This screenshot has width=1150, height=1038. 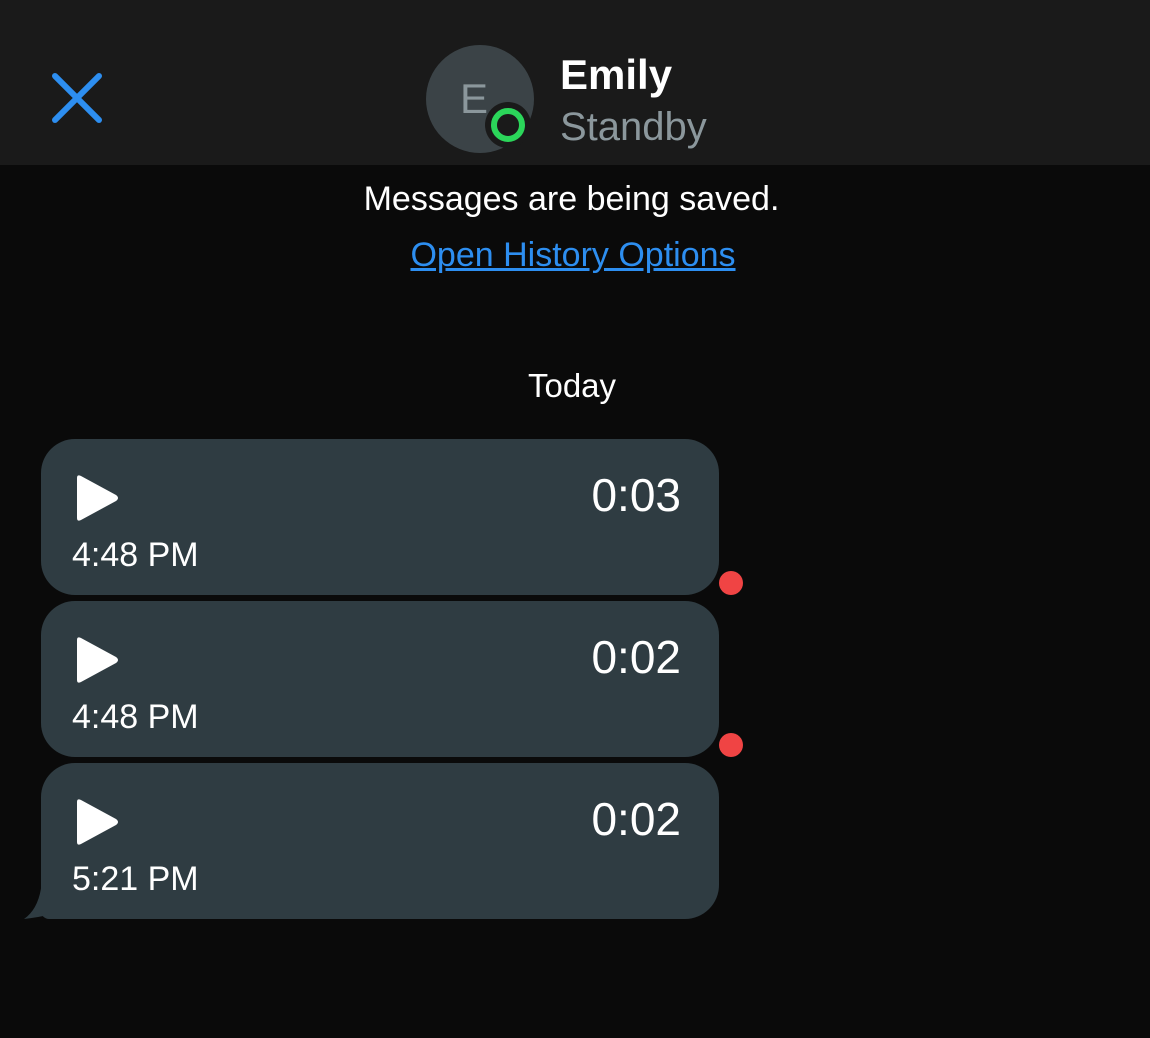 I want to click on date-separator: Today, so click(x=575, y=386).